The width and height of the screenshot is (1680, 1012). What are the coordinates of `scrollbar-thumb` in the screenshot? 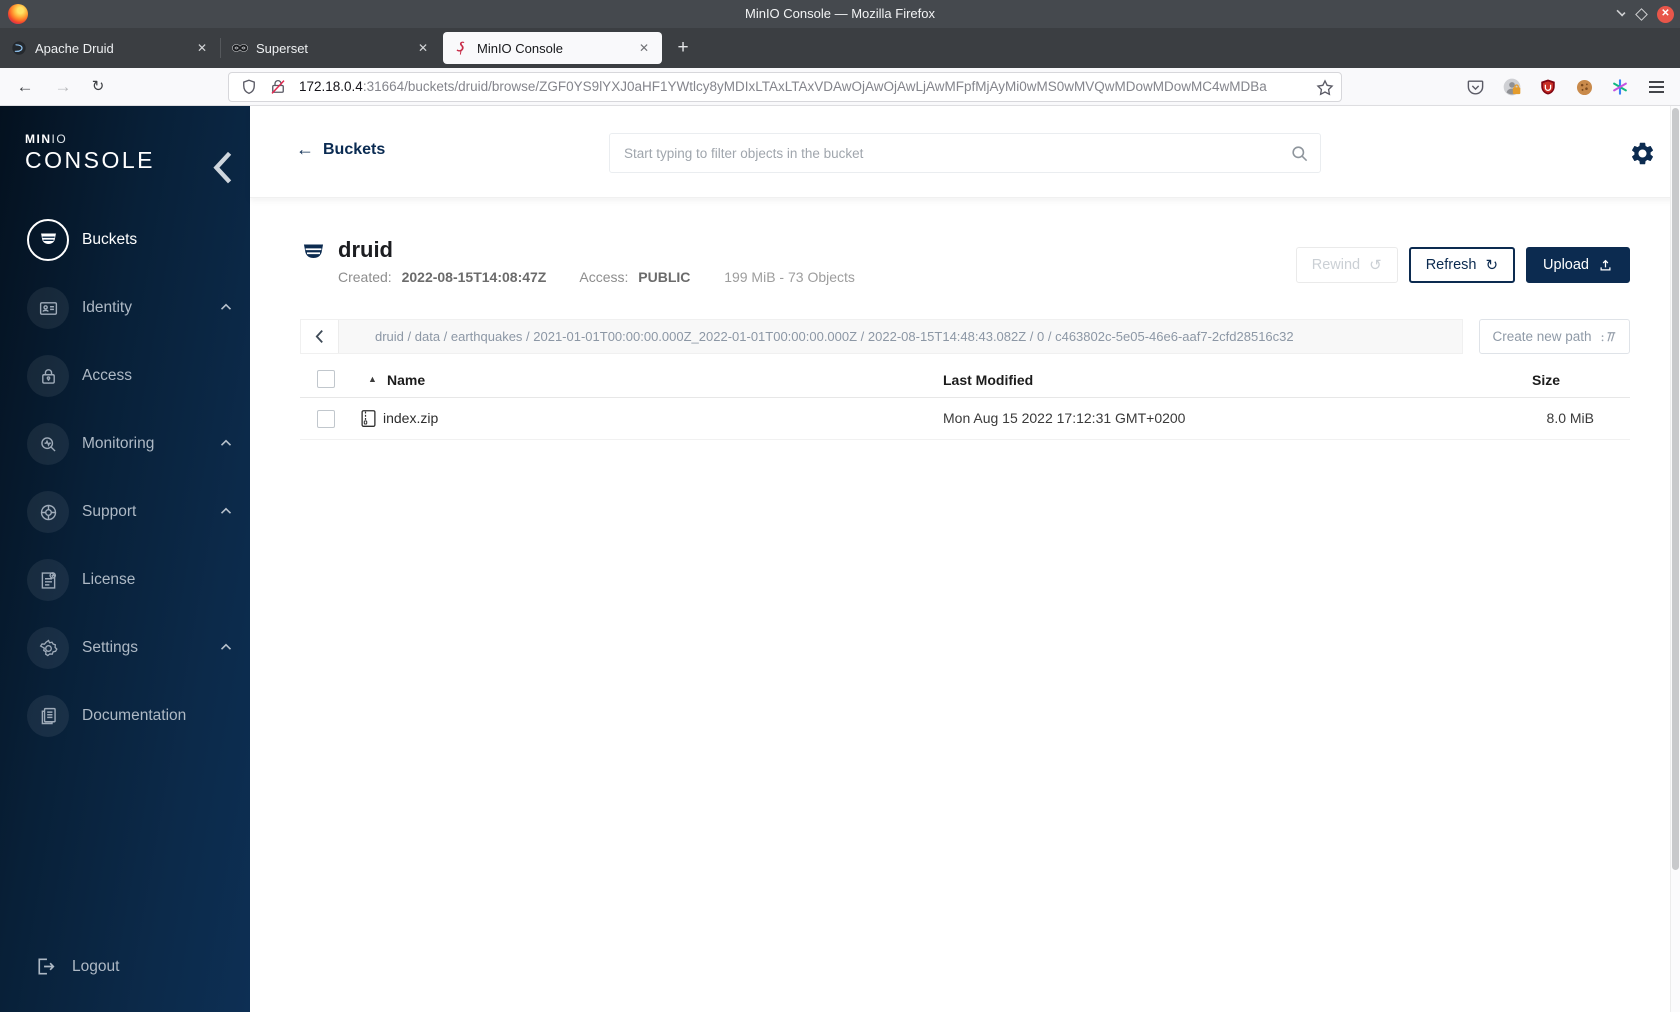 It's located at (1675, 489).